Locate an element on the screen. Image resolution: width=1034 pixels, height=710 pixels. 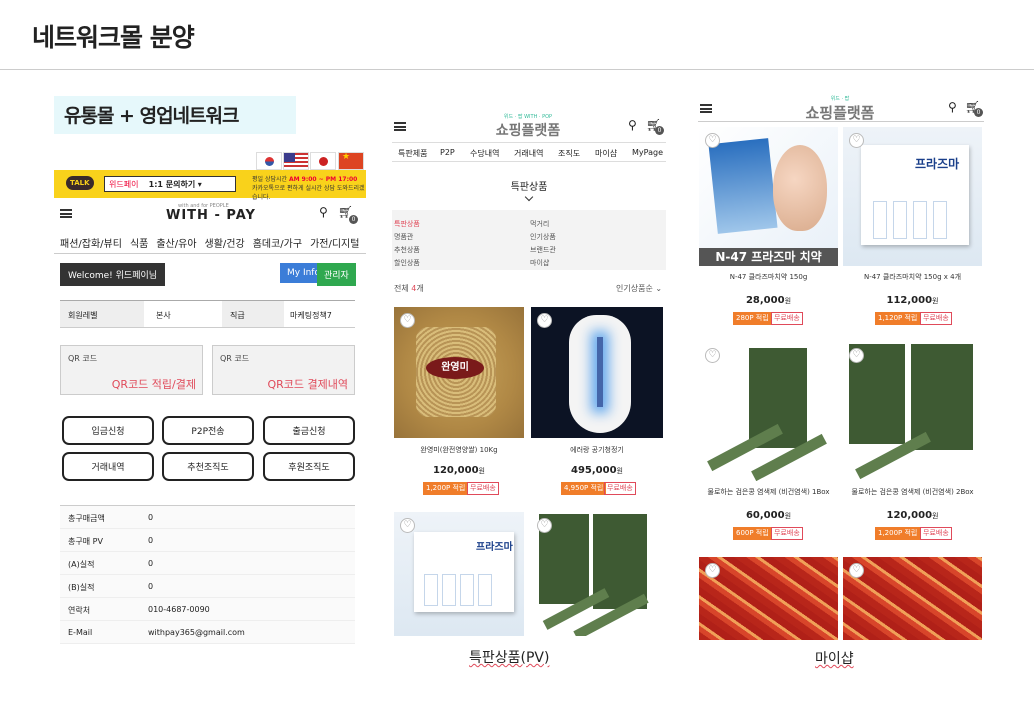
product-image-toothpaste-4: 프라즈마 ♡ is located at coordinates (912, 196).